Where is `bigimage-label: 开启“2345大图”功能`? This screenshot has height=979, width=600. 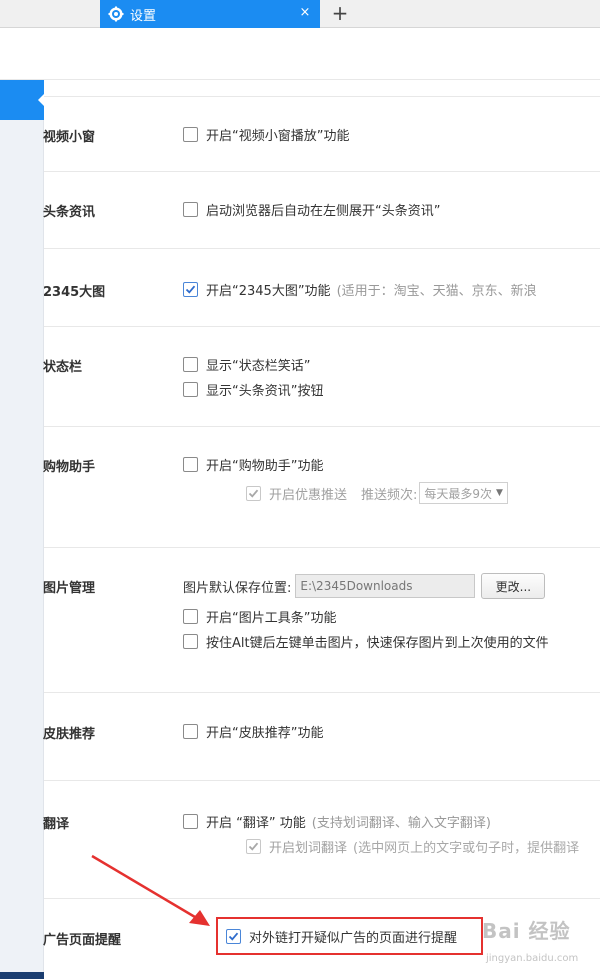
bigimage-label: 开启“2345大图”功能 is located at coordinates (268, 291).